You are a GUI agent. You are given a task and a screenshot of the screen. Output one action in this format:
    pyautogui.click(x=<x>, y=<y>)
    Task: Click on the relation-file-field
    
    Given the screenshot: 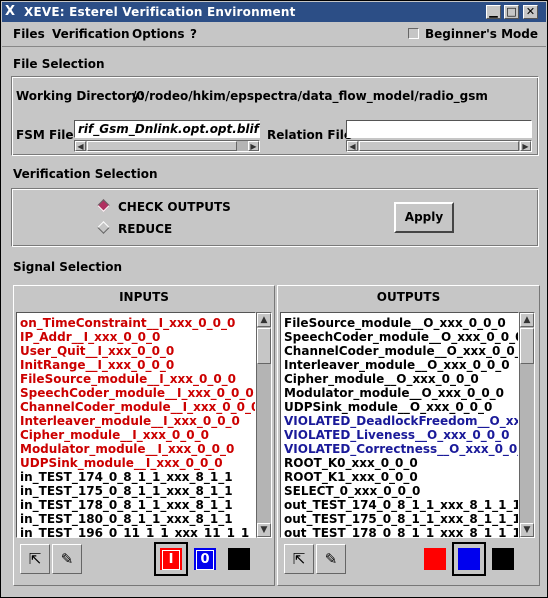 What is the action you would take?
    pyautogui.click(x=439, y=129)
    